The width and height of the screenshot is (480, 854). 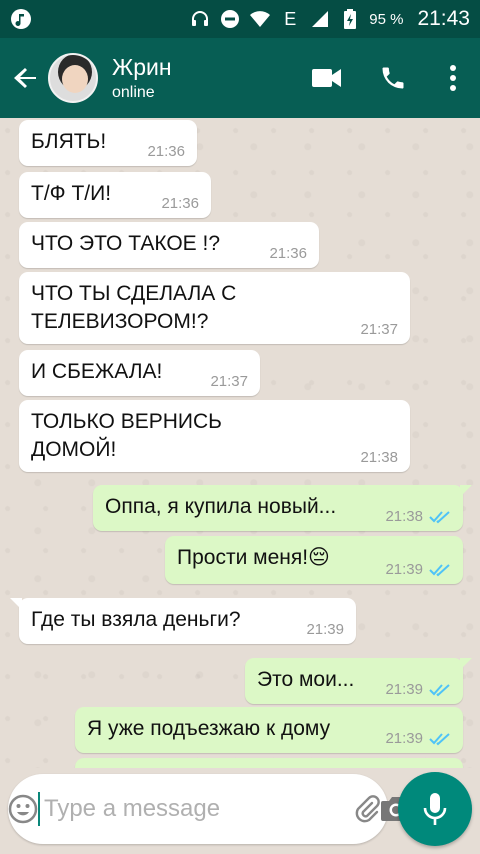 What do you see at coordinates (350, 19) in the screenshot?
I see `battery-icon` at bounding box center [350, 19].